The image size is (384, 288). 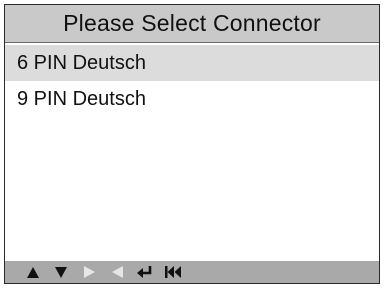 I want to click on back-to-start-icon, so click(x=173, y=272).